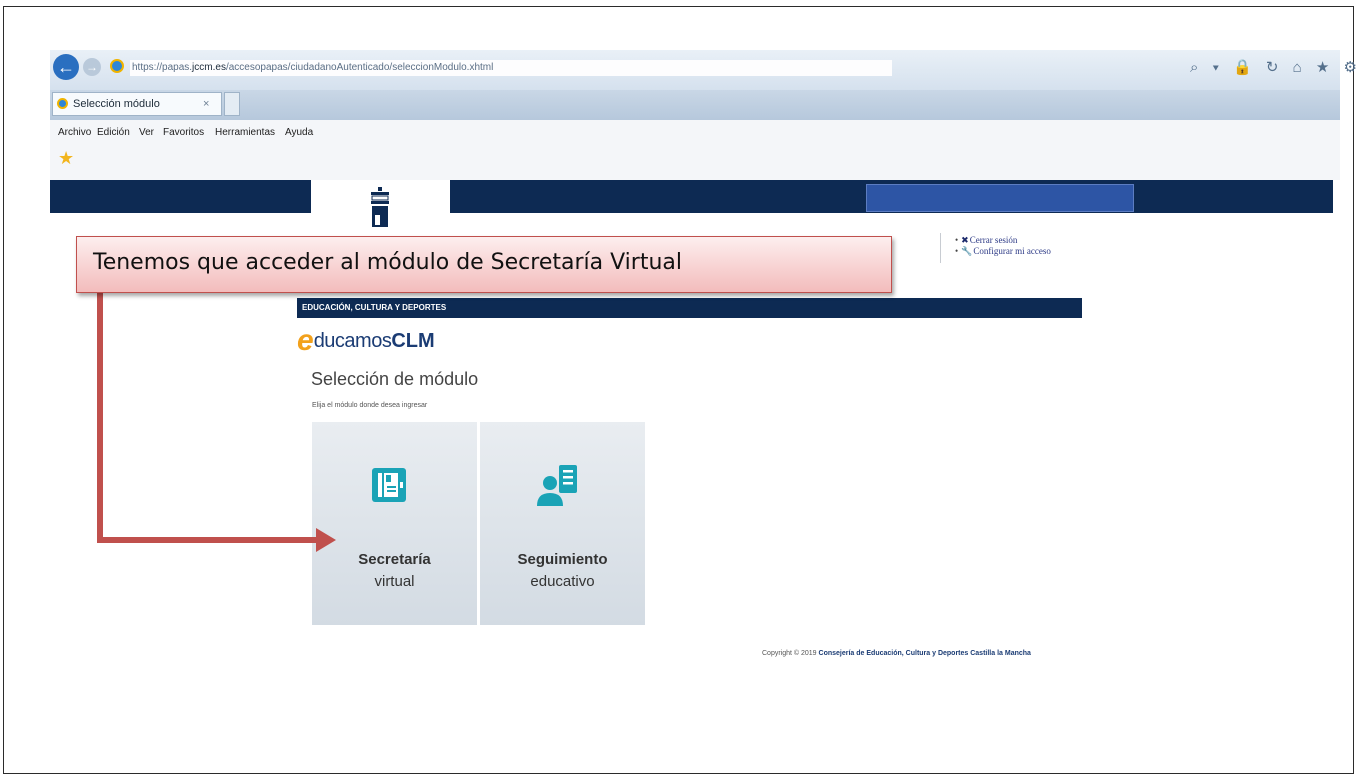 The height and width of the screenshot is (776, 1359). What do you see at coordinates (394, 523) in the screenshot?
I see `module-tile-secretaria-virtual: Secretaría virtual` at bounding box center [394, 523].